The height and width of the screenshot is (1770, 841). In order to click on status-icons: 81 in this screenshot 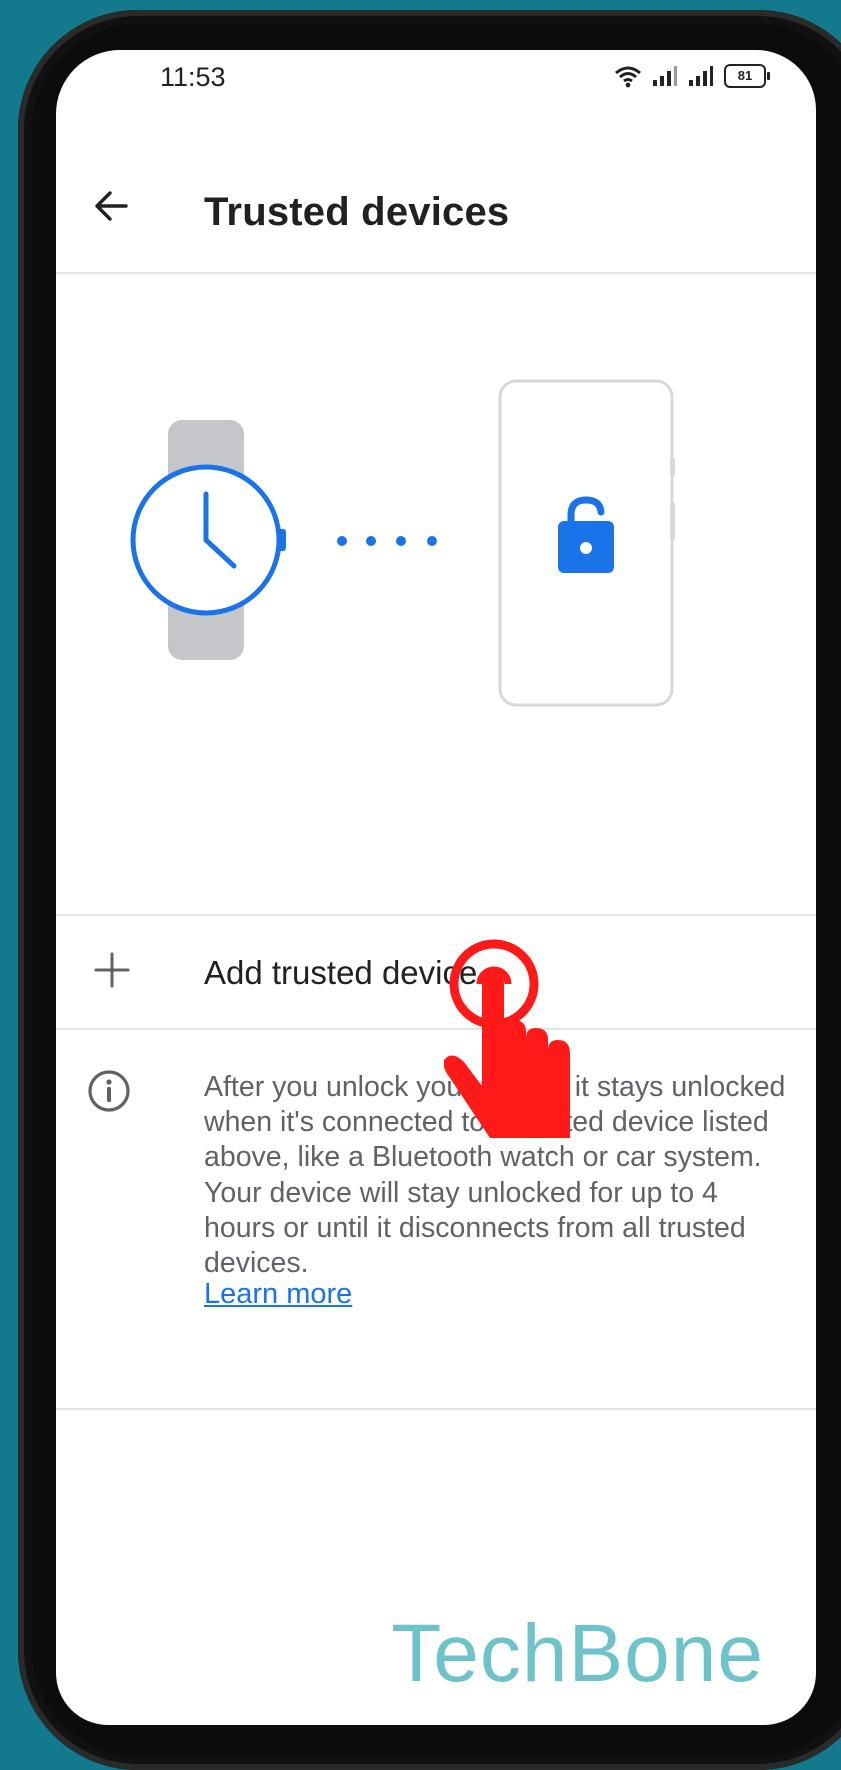, I will do `click(692, 76)`.